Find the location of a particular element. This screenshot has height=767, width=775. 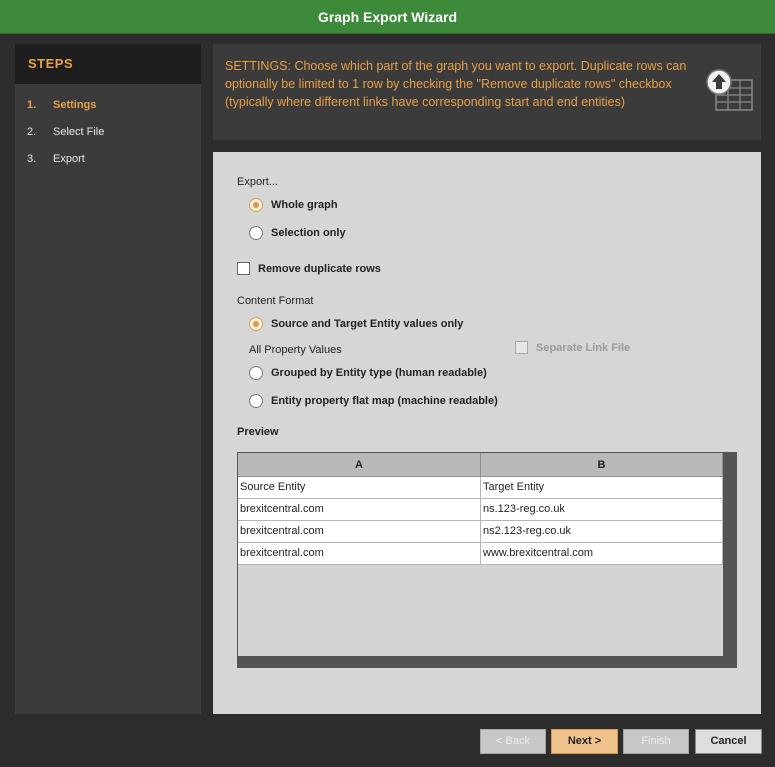

cancel-button: Cancel is located at coordinates (728, 741).